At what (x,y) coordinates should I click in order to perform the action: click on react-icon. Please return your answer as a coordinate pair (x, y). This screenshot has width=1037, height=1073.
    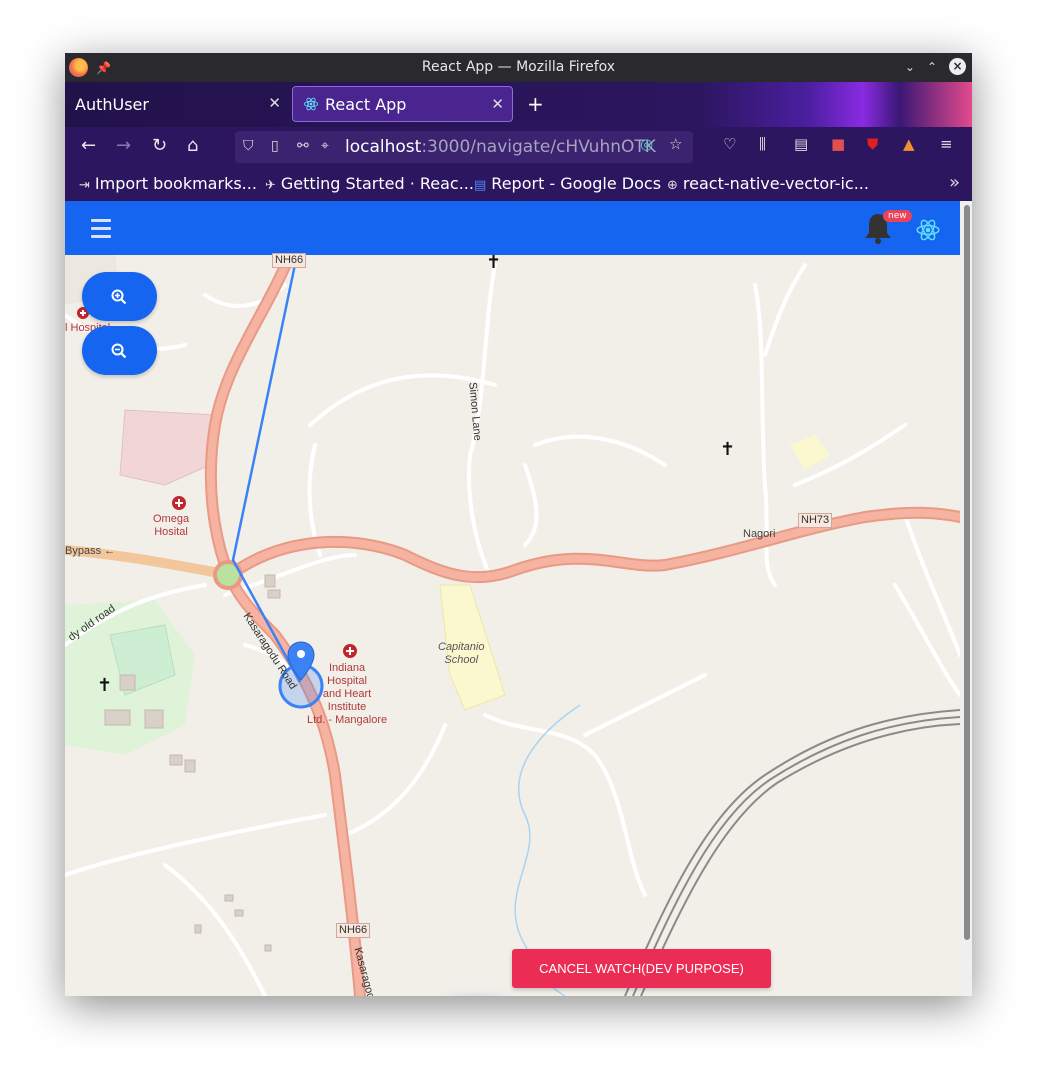
    Looking at the image, I should click on (311, 104).